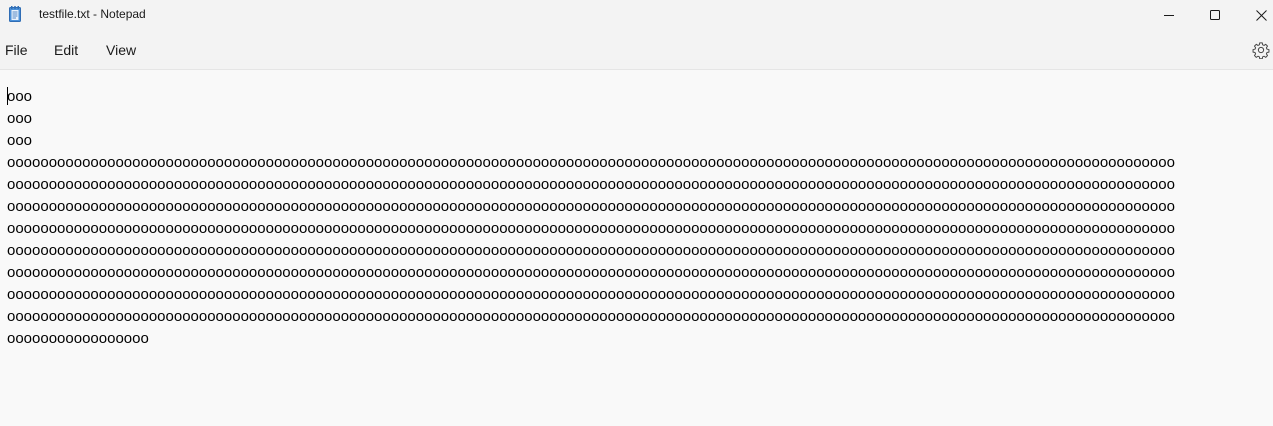 This screenshot has width=1273, height=426. Describe the element at coordinates (66, 50) in the screenshot. I see `menu-edit: Edit` at that location.